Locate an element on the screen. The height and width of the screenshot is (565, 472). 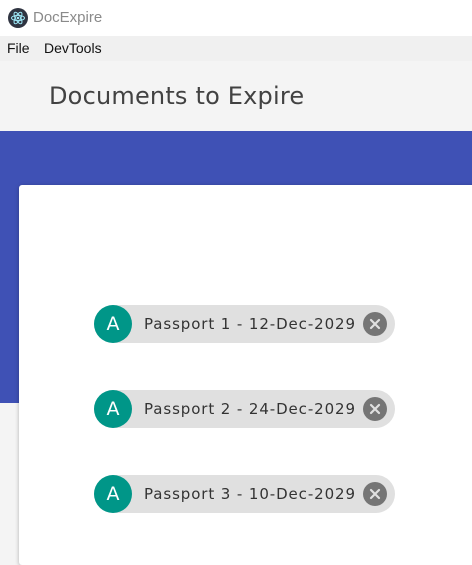
window-titlebar: DocExpire is located at coordinates (236, 18).